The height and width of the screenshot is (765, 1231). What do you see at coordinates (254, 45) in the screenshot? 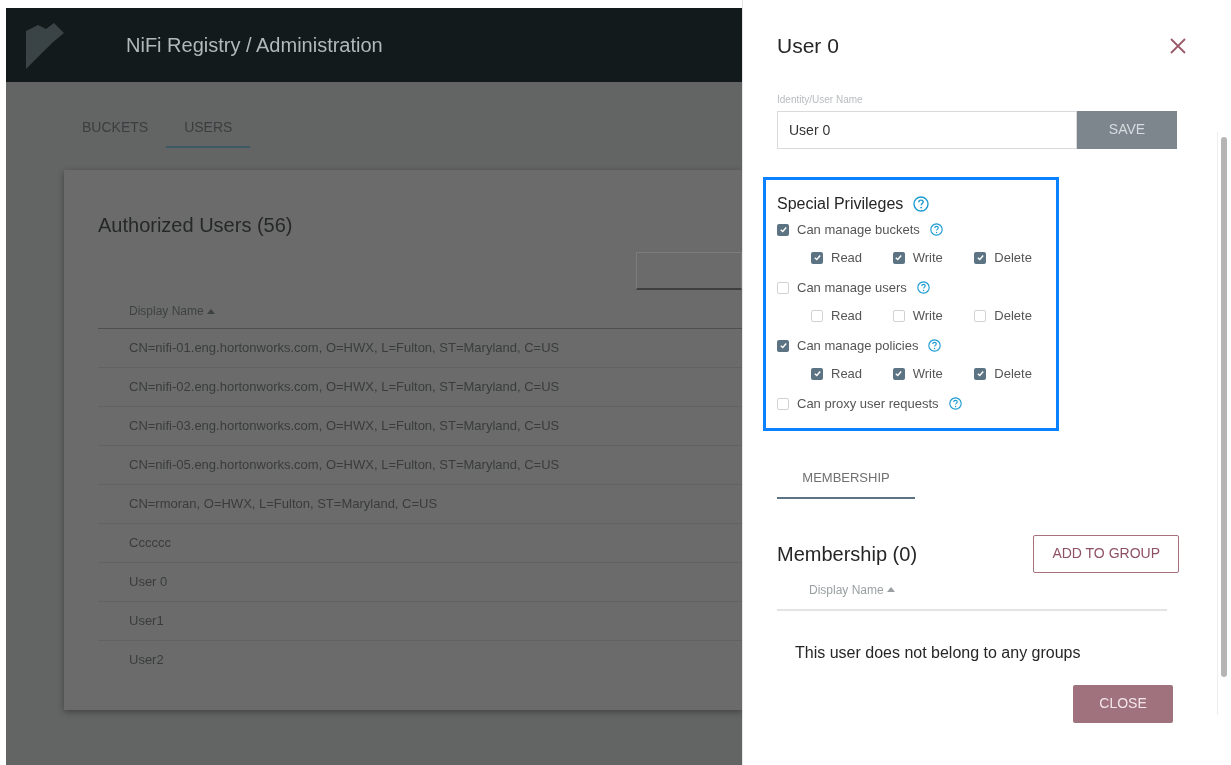
I see `page-title: NiFi Registry / Administration` at bounding box center [254, 45].